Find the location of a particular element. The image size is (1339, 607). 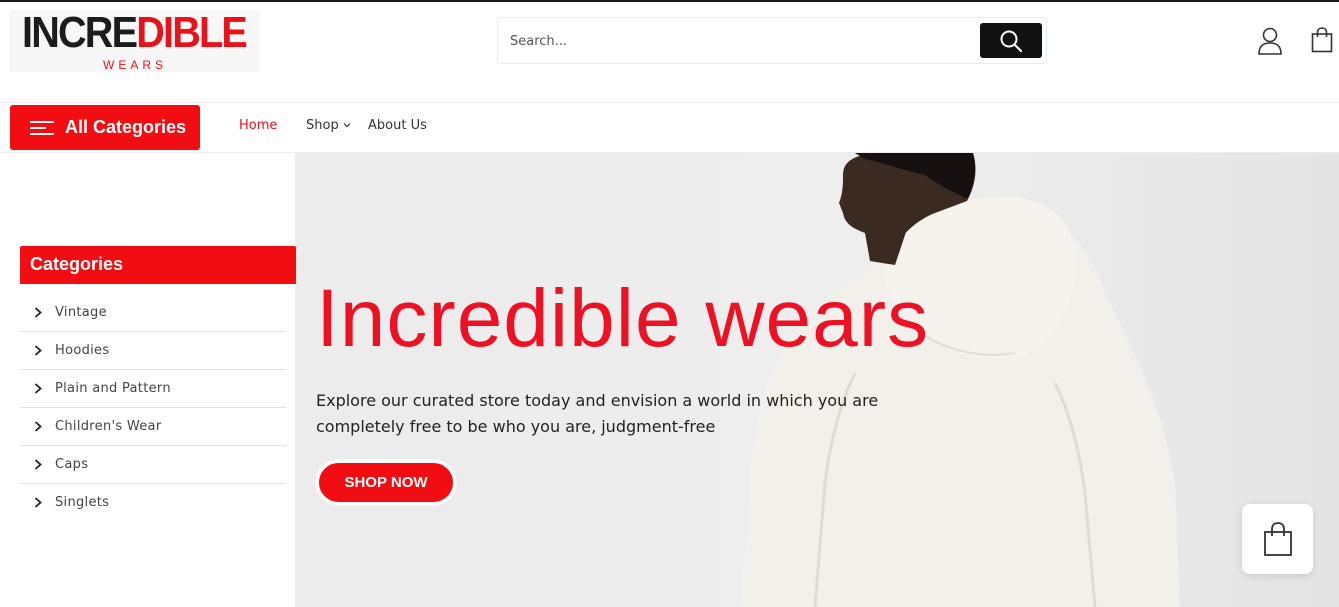

sidebar-item-plain-and-pattern: Plain and Pattern is located at coordinates (153, 389).